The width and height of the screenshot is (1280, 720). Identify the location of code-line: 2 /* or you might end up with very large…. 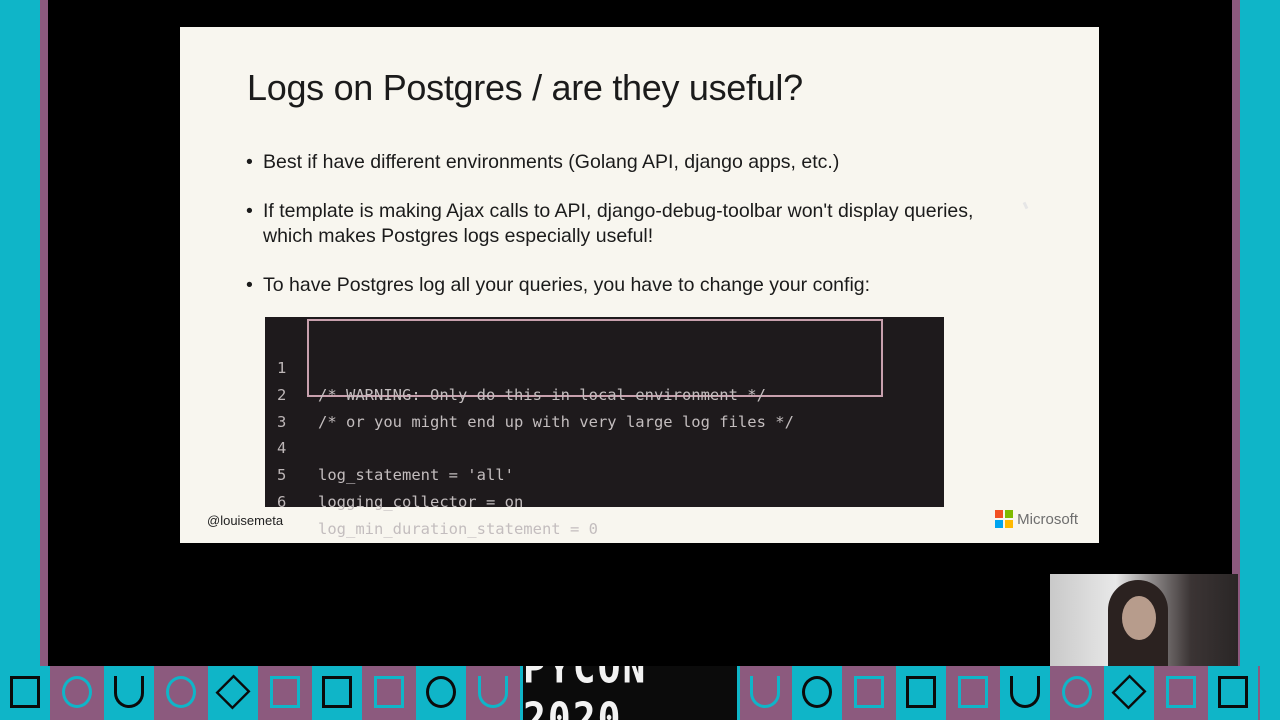
(529, 393).